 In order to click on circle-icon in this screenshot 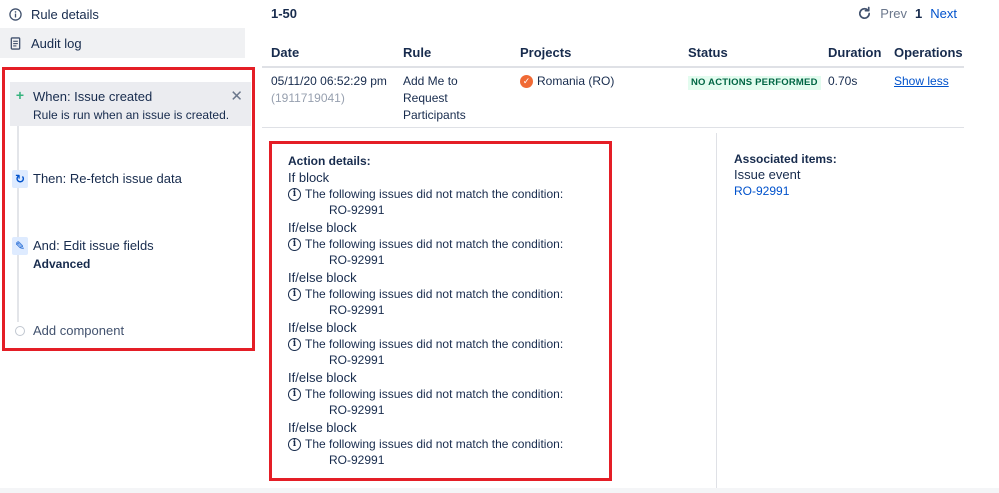, I will do `click(20, 331)`.